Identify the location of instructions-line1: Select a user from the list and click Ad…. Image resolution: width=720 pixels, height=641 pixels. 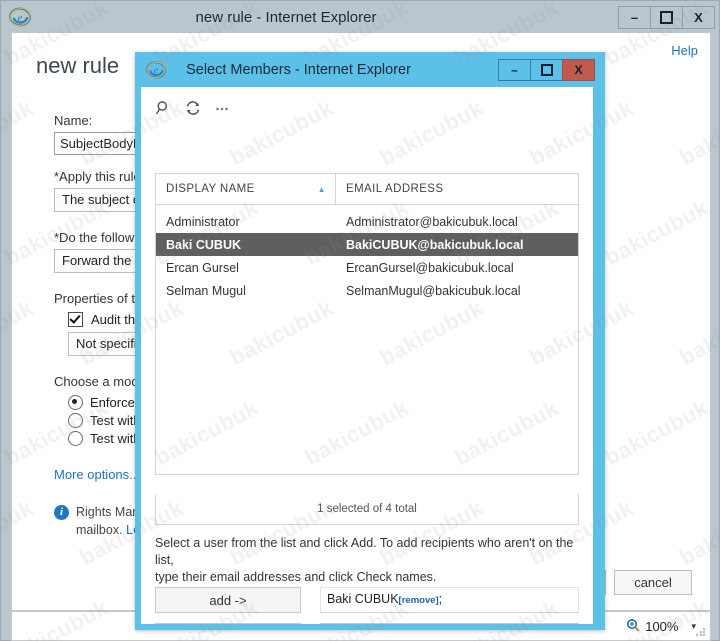
(364, 551).